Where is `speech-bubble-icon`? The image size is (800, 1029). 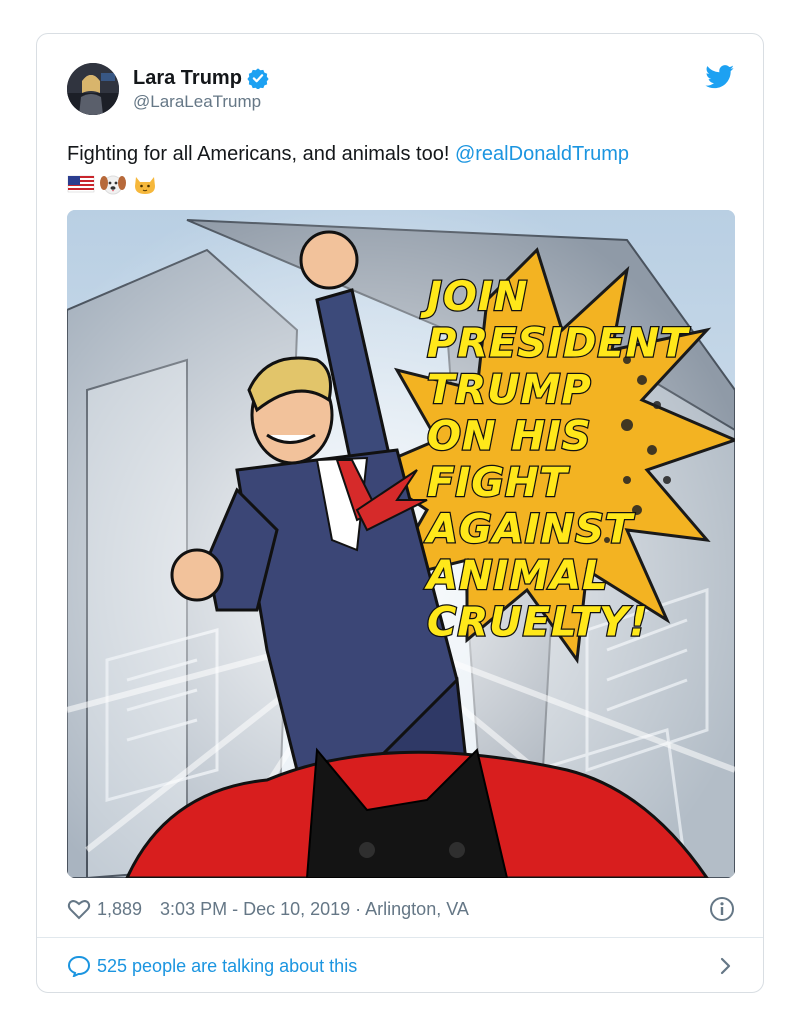
speech-bubble-icon is located at coordinates (79, 966).